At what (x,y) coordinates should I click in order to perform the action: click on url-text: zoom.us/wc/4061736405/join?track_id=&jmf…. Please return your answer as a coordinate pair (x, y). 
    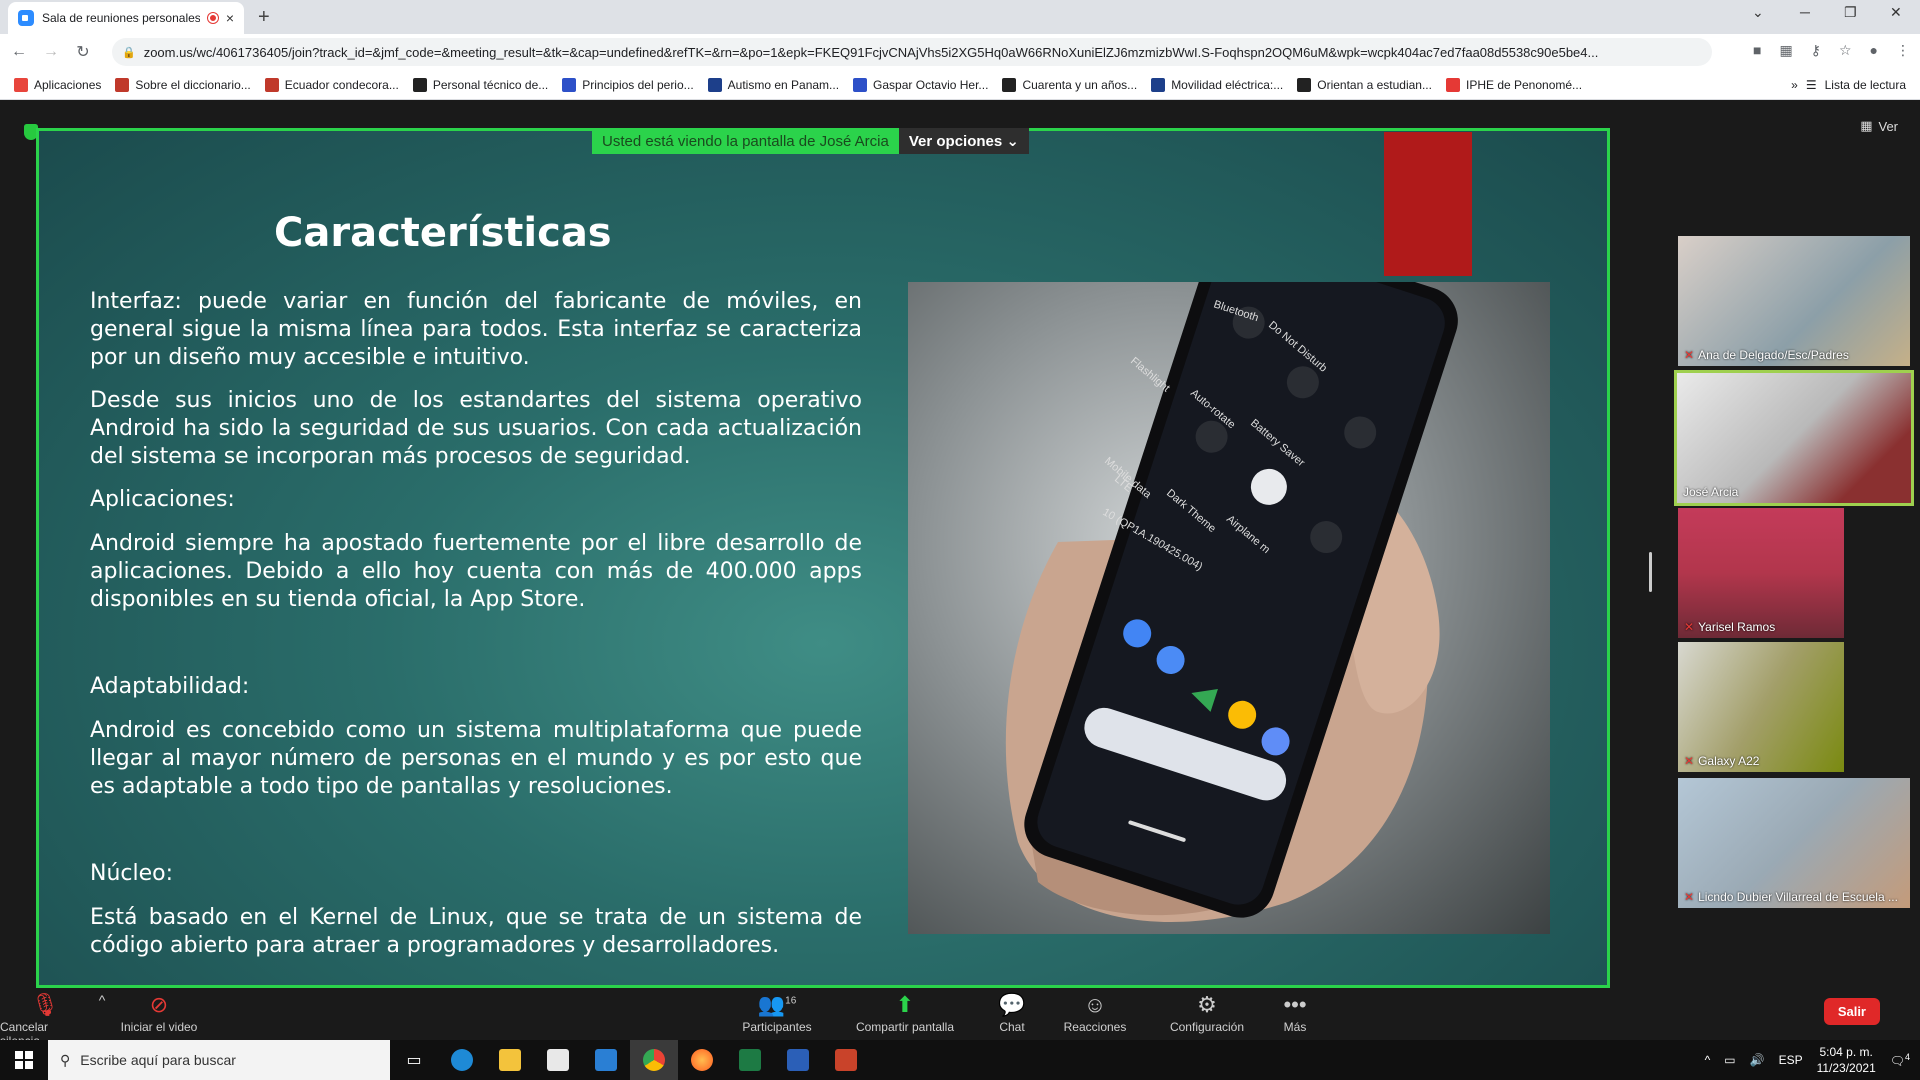
    Looking at the image, I should click on (871, 52).